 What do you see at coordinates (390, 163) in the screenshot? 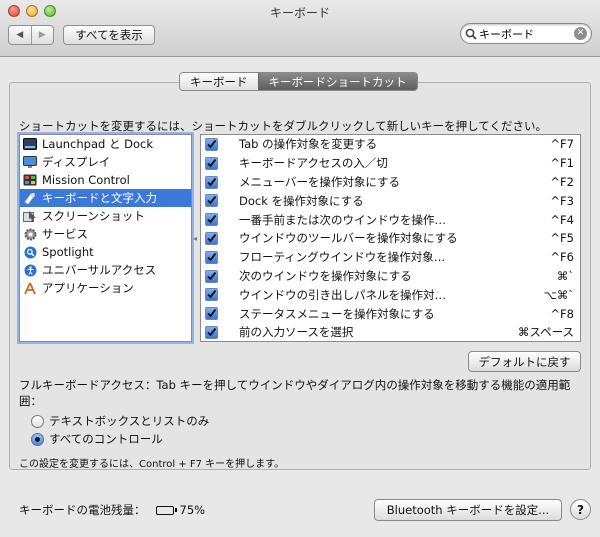
I see `shortcut-row: キーボードアクセスの入／切 ^F1` at bounding box center [390, 163].